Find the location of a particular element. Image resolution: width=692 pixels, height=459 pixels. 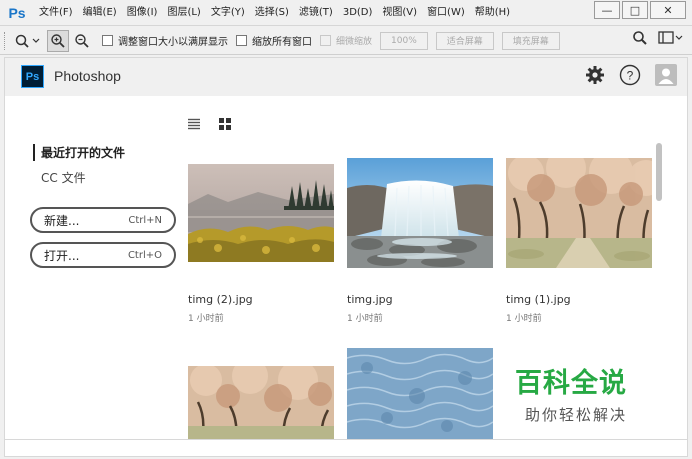

new-button-shortcut: Ctrl+N is located at coordinates (145, 220).